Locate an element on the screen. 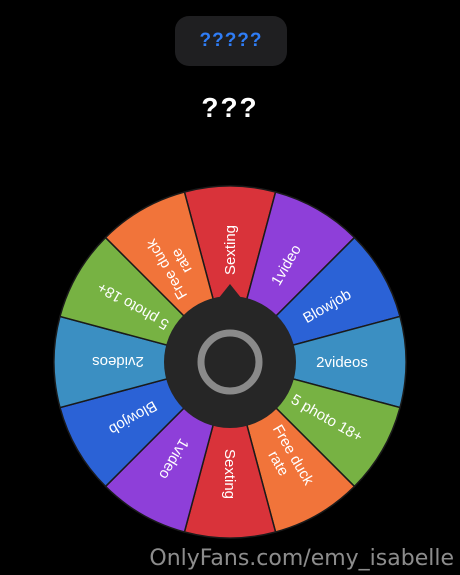  spin-result: ??? is located at coordinates (230, 107).